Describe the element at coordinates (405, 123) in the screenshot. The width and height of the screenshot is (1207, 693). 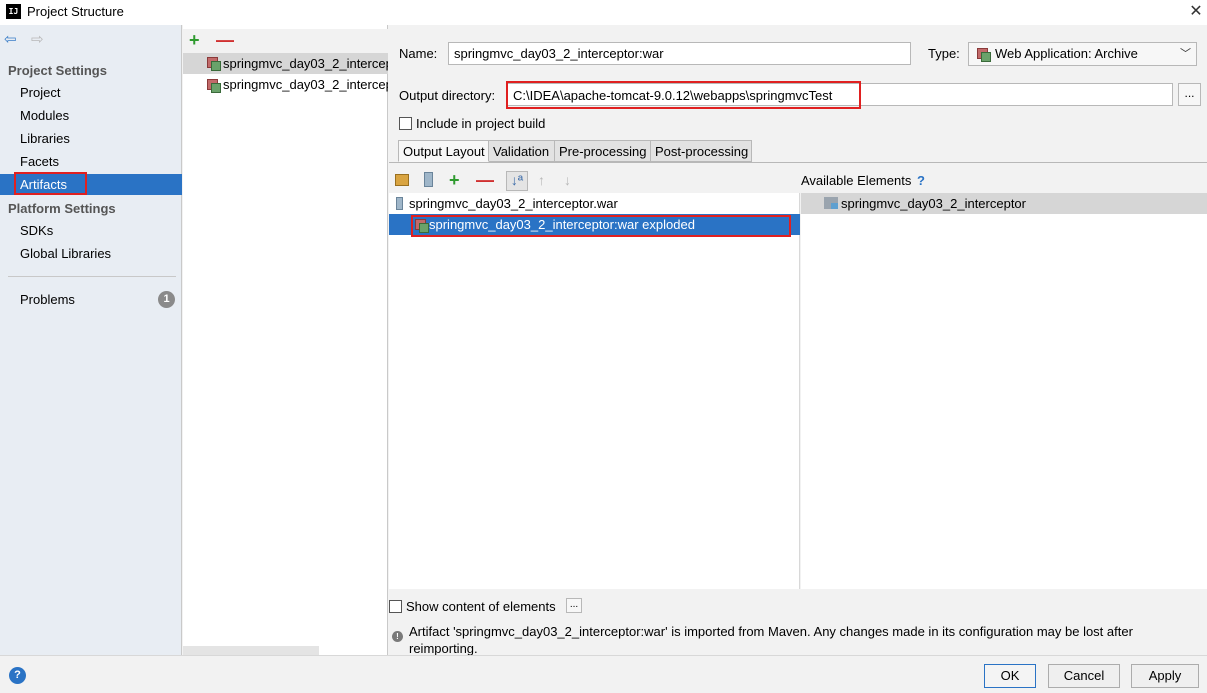
I see `include-in-build-checkbox` at that location.